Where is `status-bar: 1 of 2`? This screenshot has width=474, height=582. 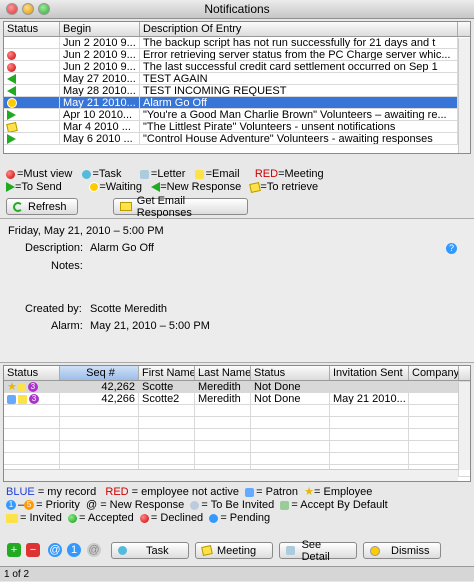 status-bar: 1 of 2 is located at coordinates (237, 573).